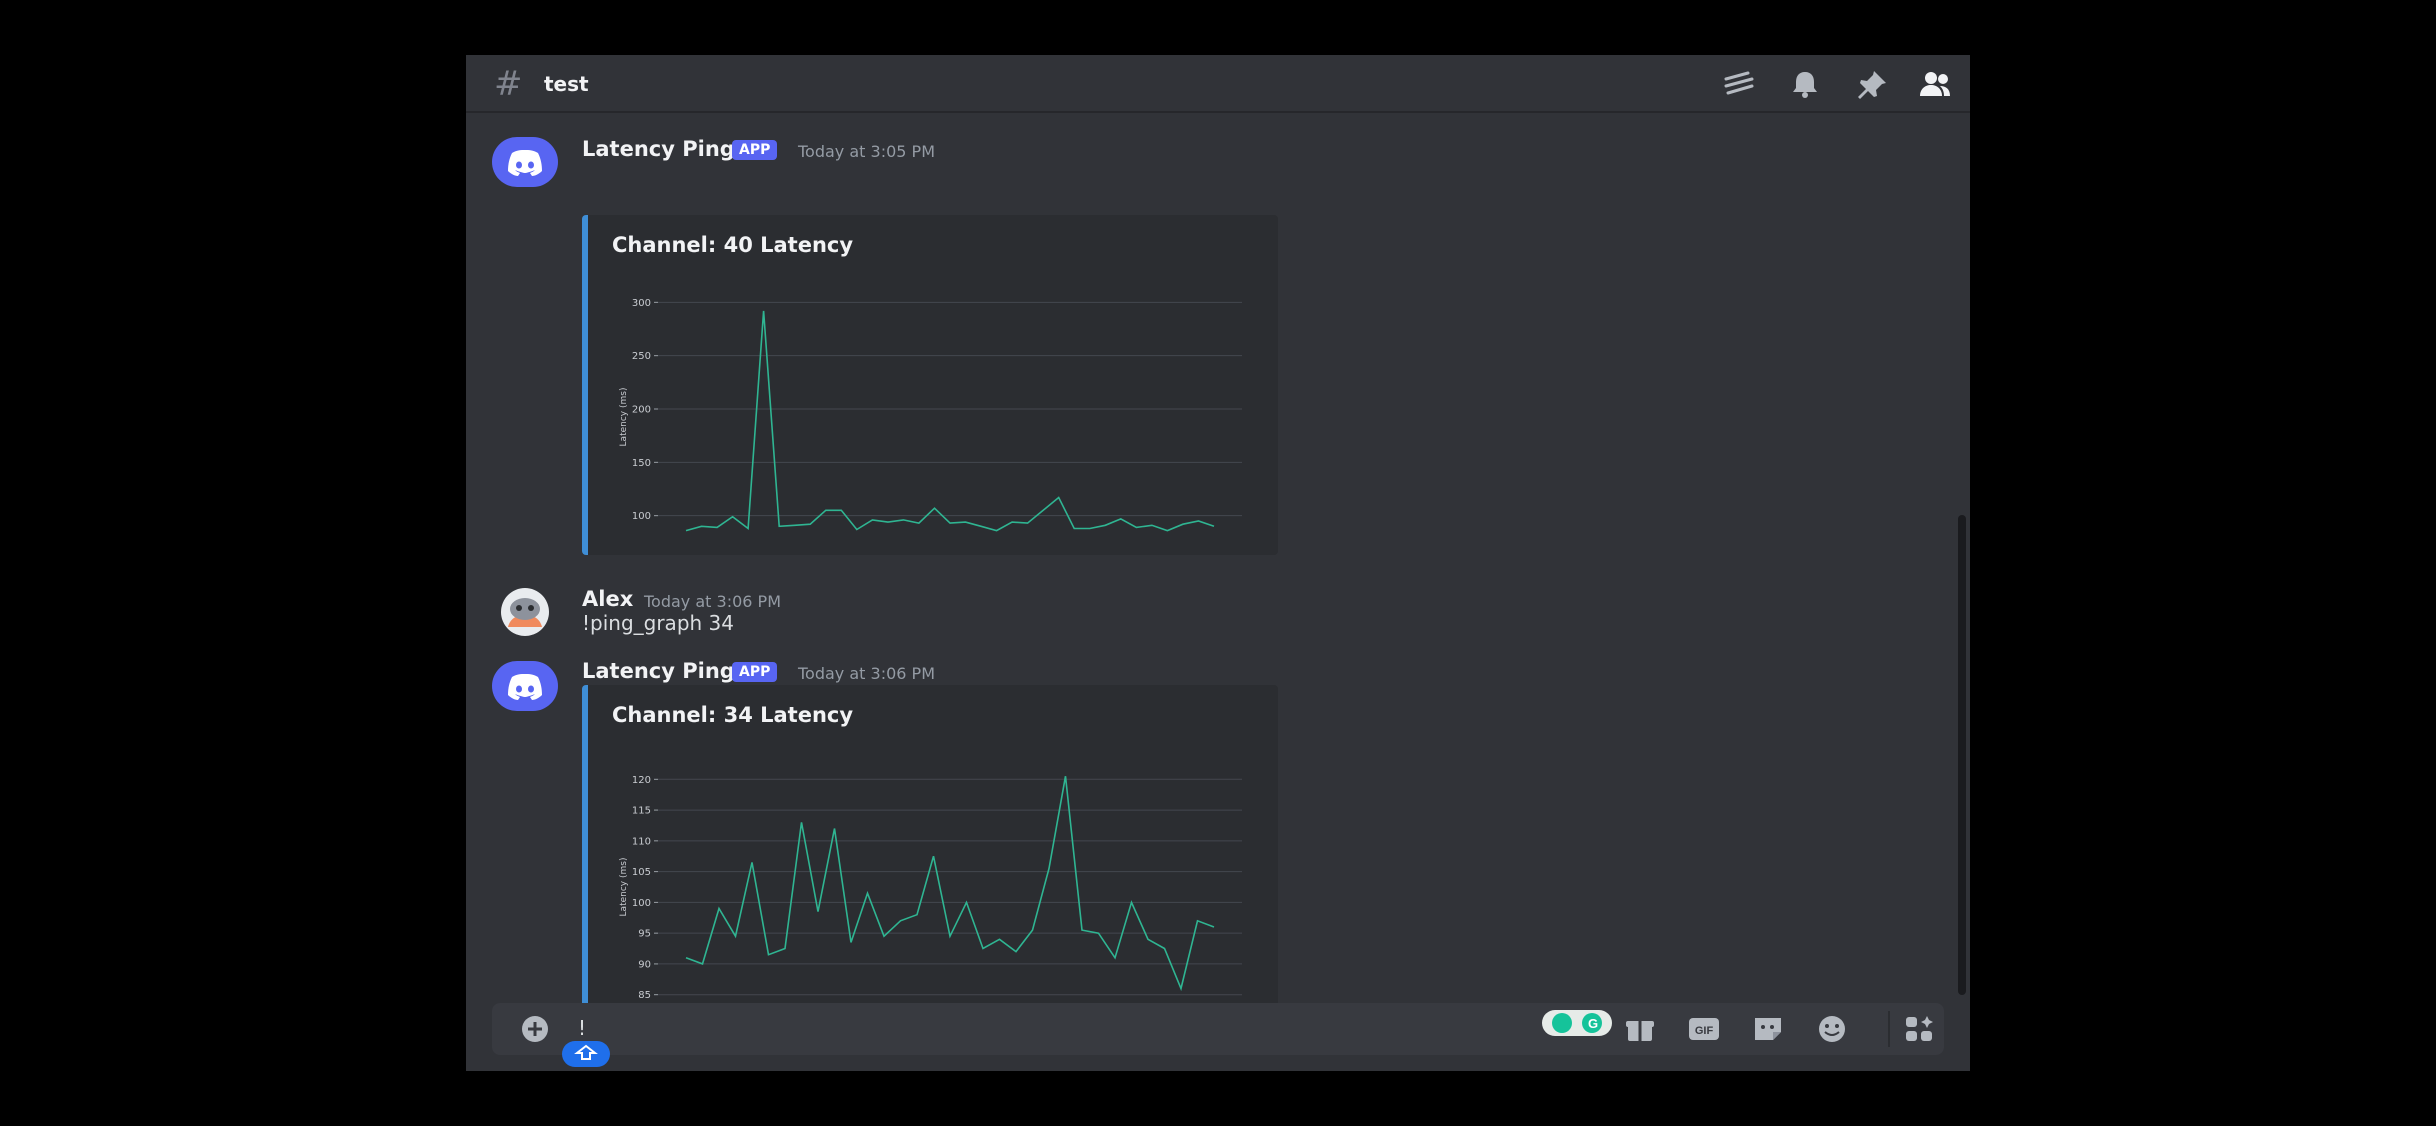 This screenshot has height=1126, width=2436. I want to click on sticker-icon, so click(1768, 1029).